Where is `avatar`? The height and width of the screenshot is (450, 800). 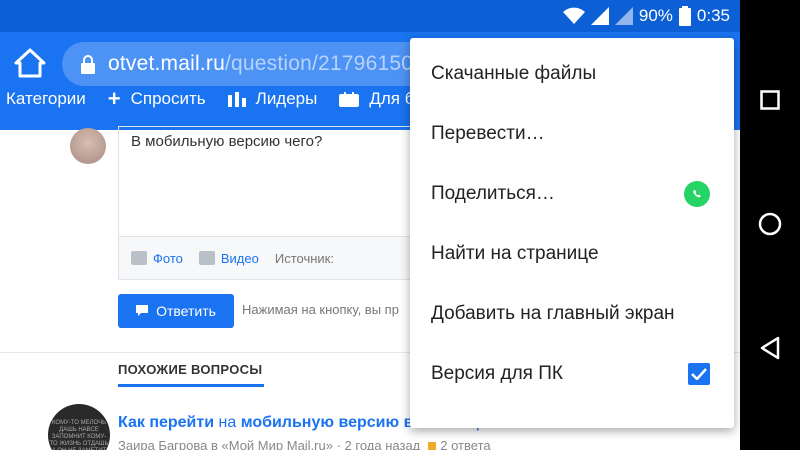 avatar is located at coordinates (88, 146).